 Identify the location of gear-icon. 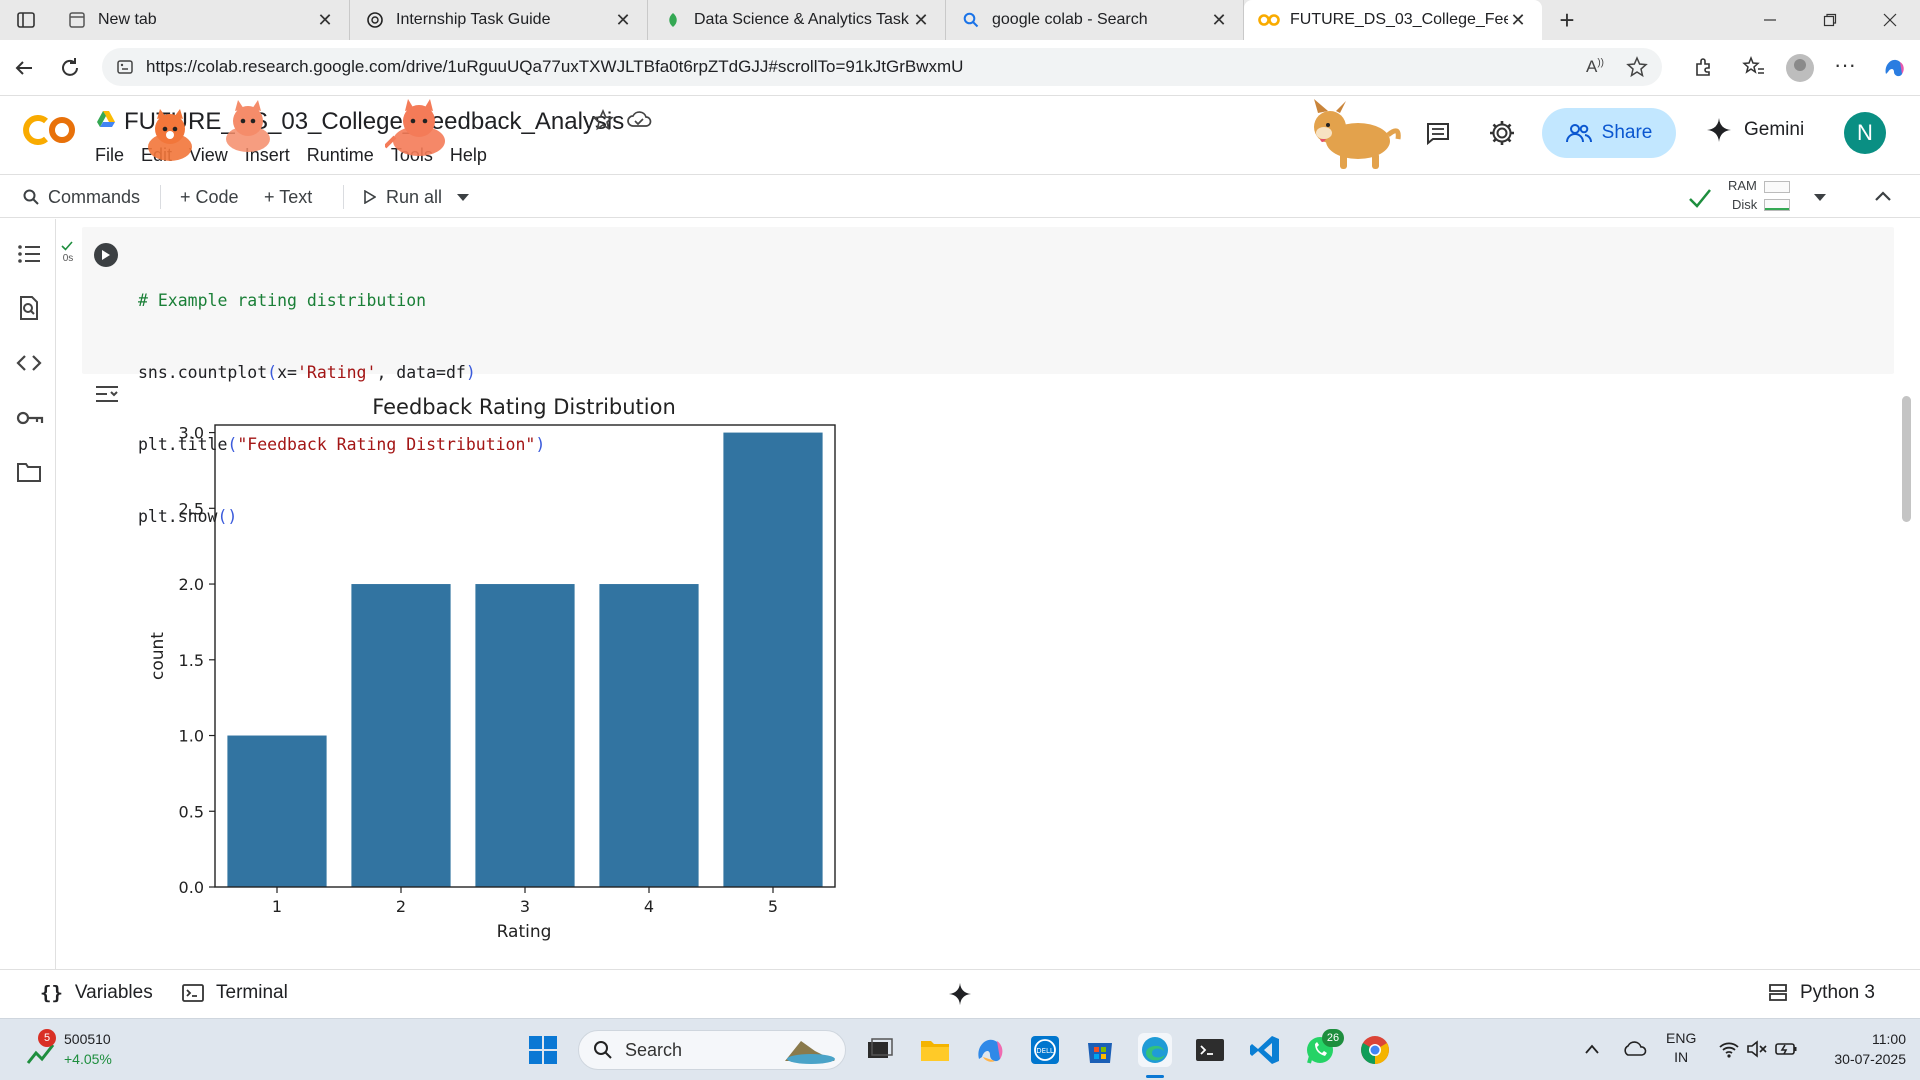
(1502, 133).